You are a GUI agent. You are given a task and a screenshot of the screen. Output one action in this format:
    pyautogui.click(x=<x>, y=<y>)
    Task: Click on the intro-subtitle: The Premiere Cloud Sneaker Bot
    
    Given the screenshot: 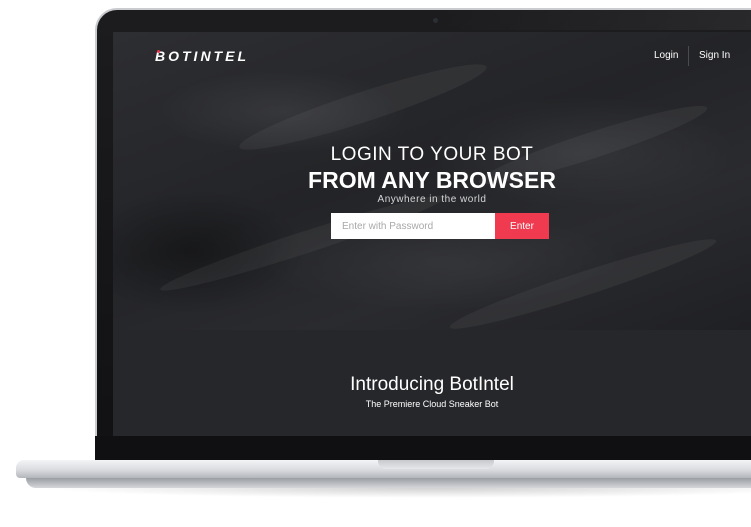 What is the action you would take?
    pyautogui.click(x=432, y=404)
    